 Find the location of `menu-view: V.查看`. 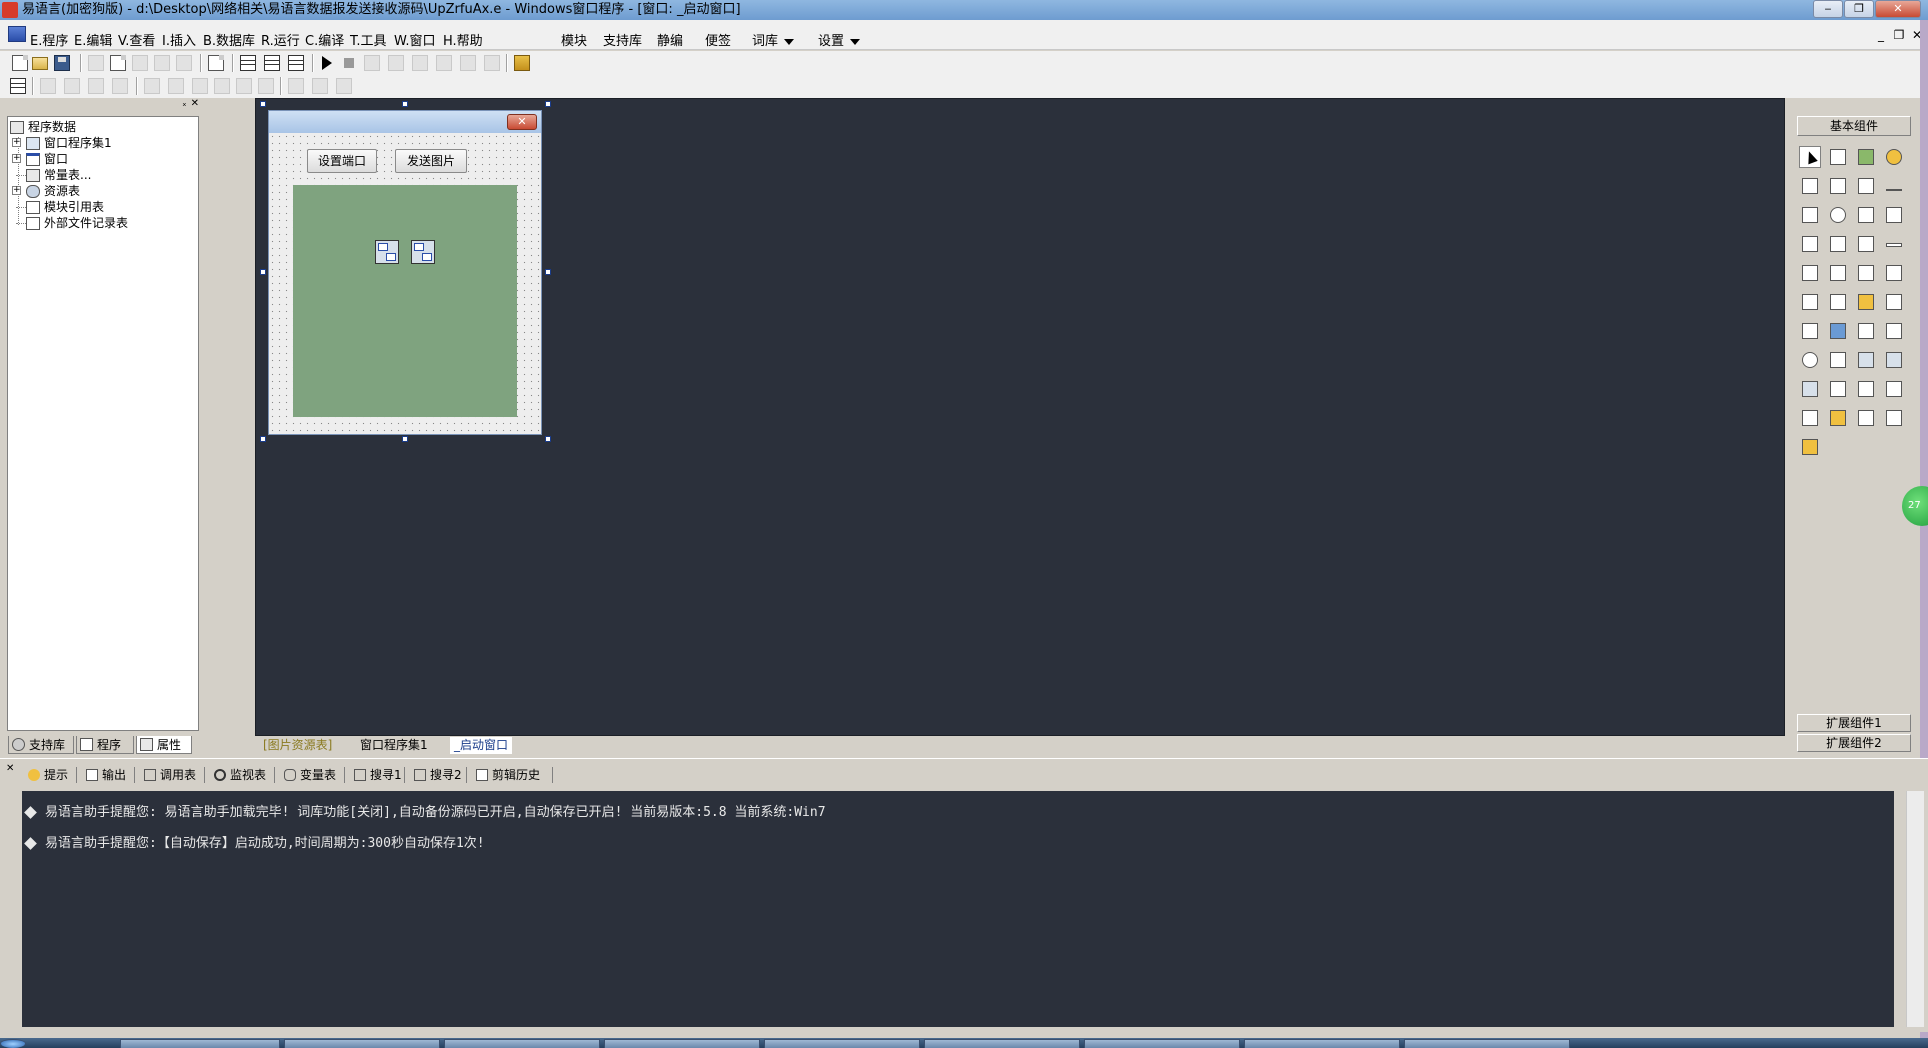

menu-view: V.查看 is located at coordinates (136, 39).